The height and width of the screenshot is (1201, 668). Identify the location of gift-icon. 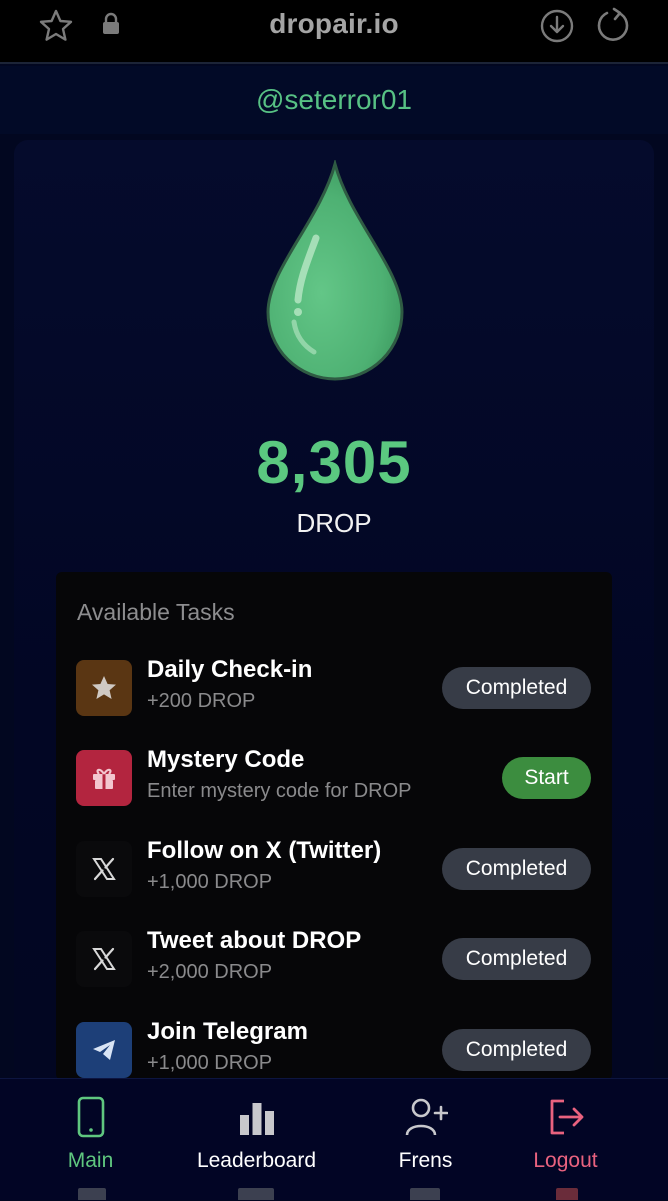
(104, 778).